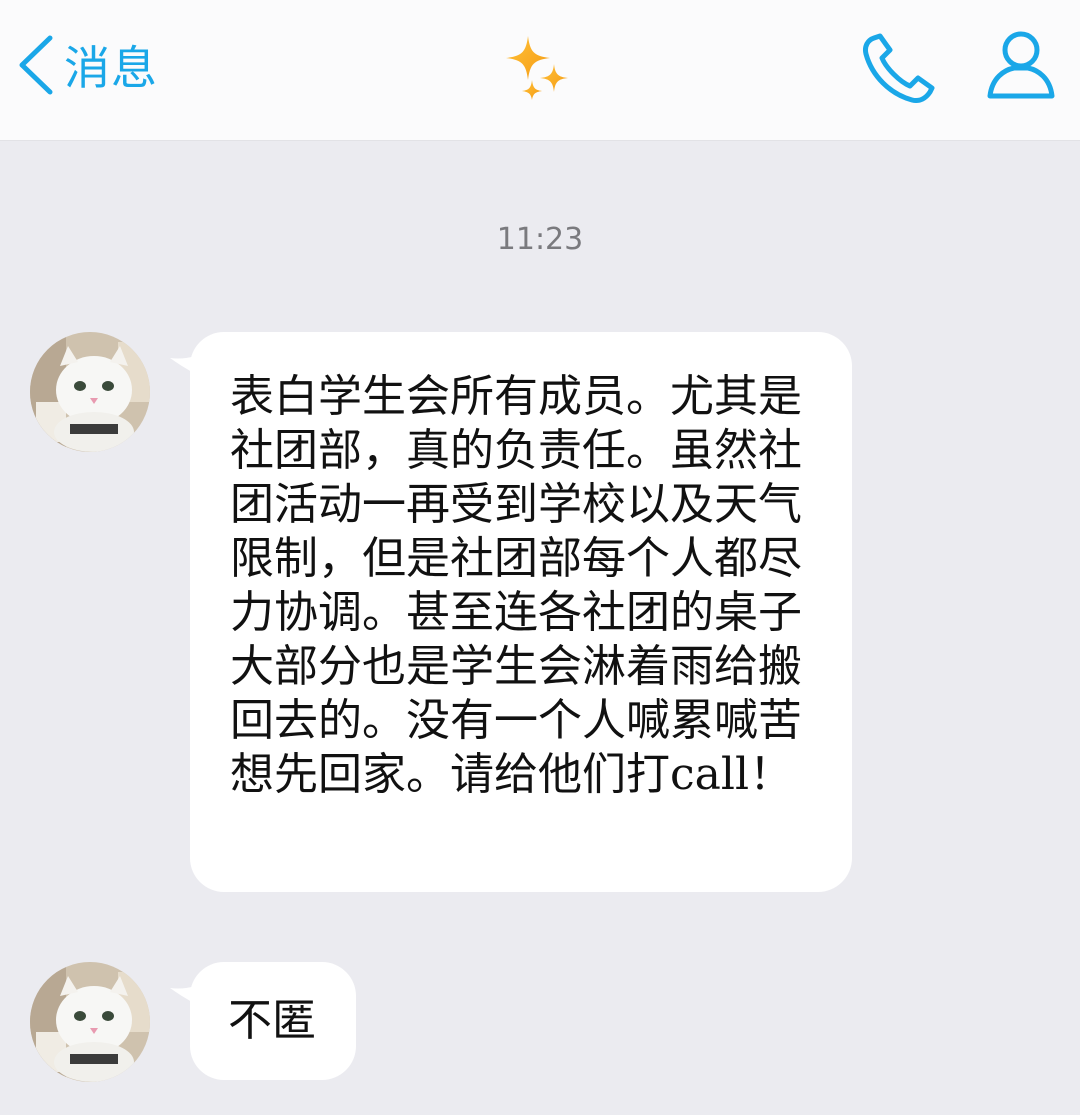  Describe the element at coordinates (537, 68) in the screenshot. I see `sparkle-icon` at that location.